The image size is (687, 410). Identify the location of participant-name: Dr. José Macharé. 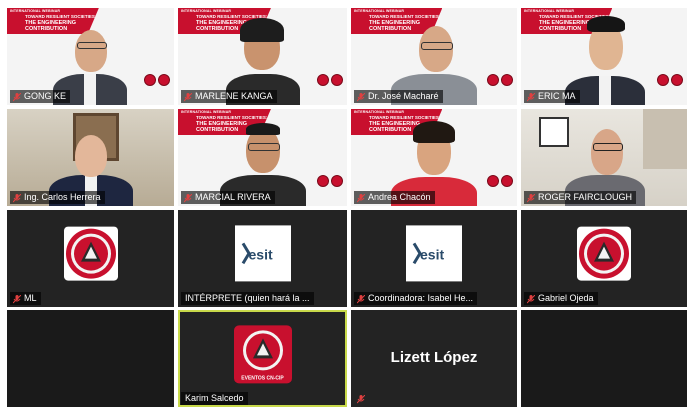
(398, 96).